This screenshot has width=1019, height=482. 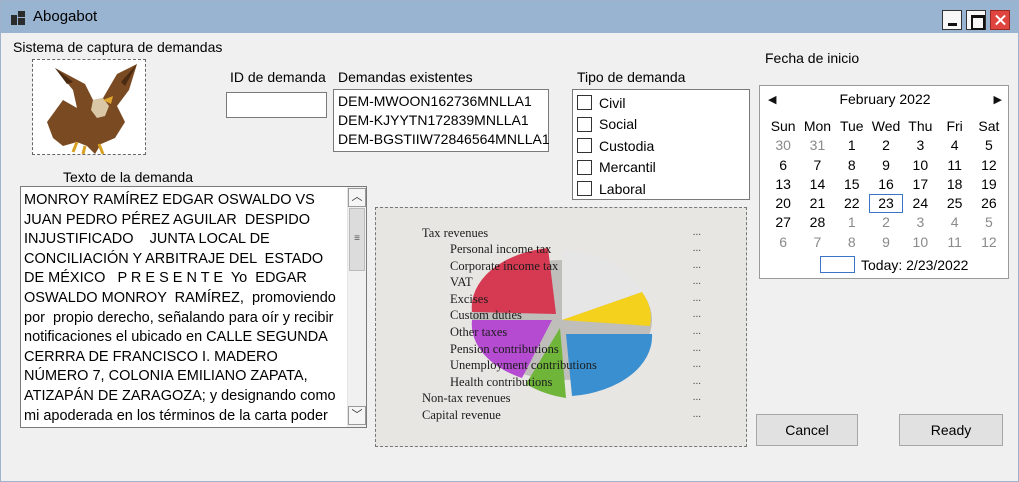 I want to click on calendar-day: 19, so click(x=989, y=184).